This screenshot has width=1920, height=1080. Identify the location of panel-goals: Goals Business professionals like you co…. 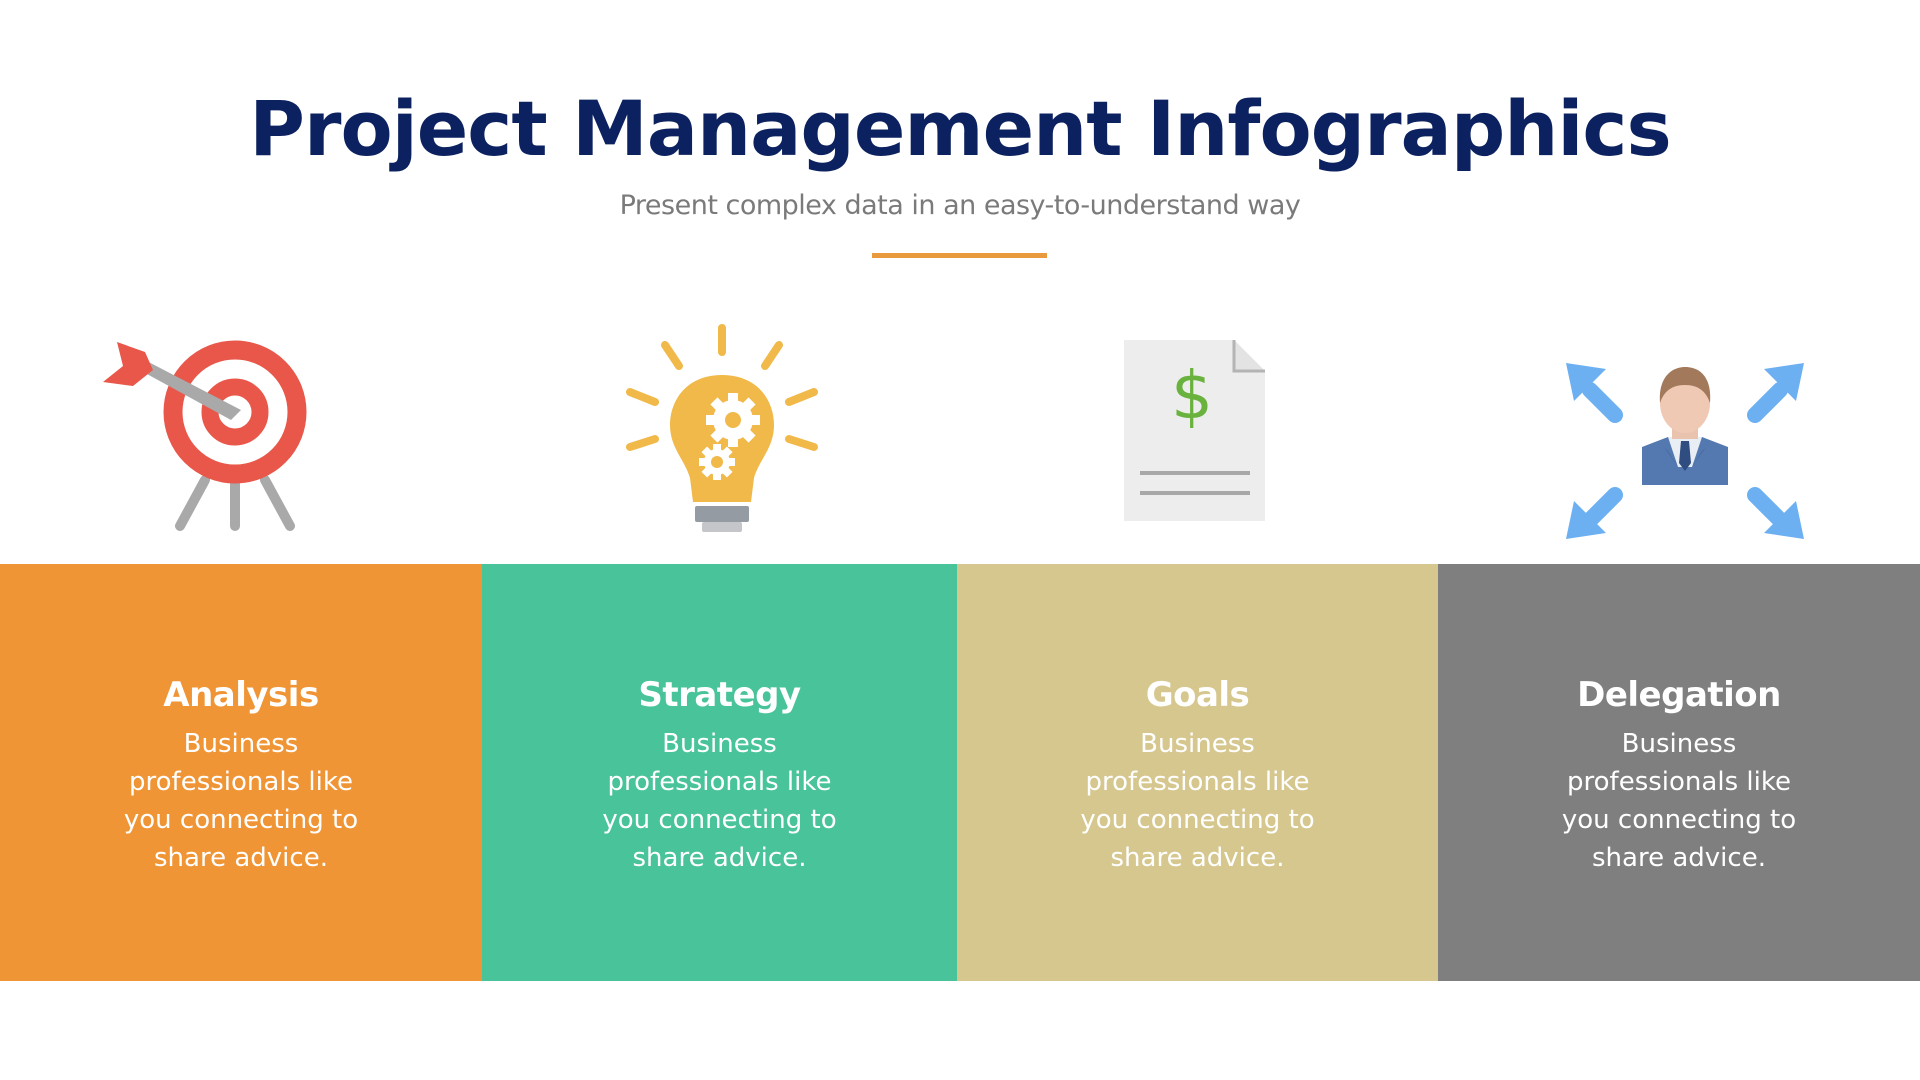
(1197, 772).